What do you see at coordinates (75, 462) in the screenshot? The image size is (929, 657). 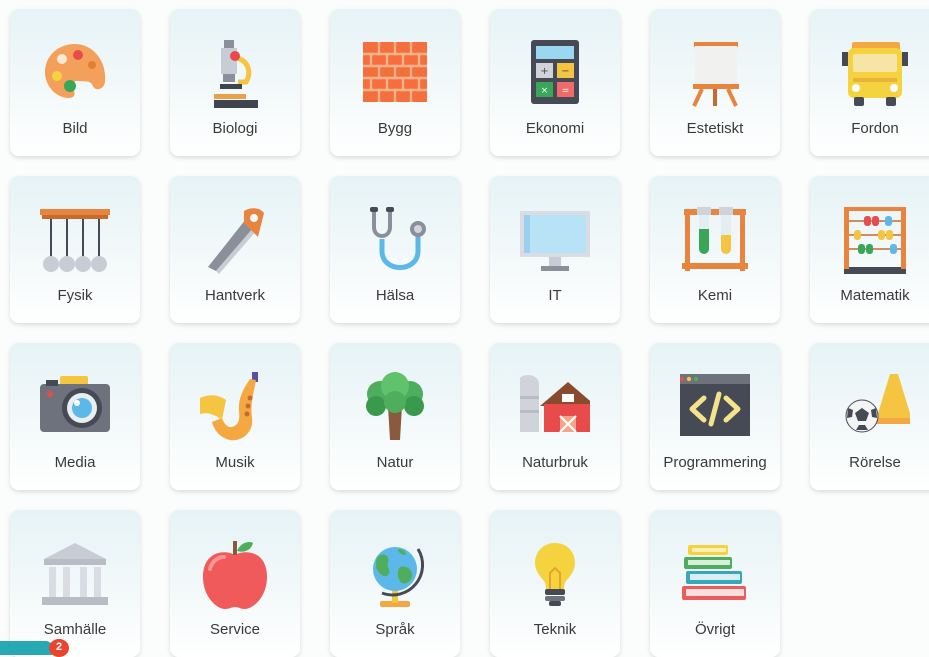 I see `subject-label: Media` at bounding box center [75, 462].